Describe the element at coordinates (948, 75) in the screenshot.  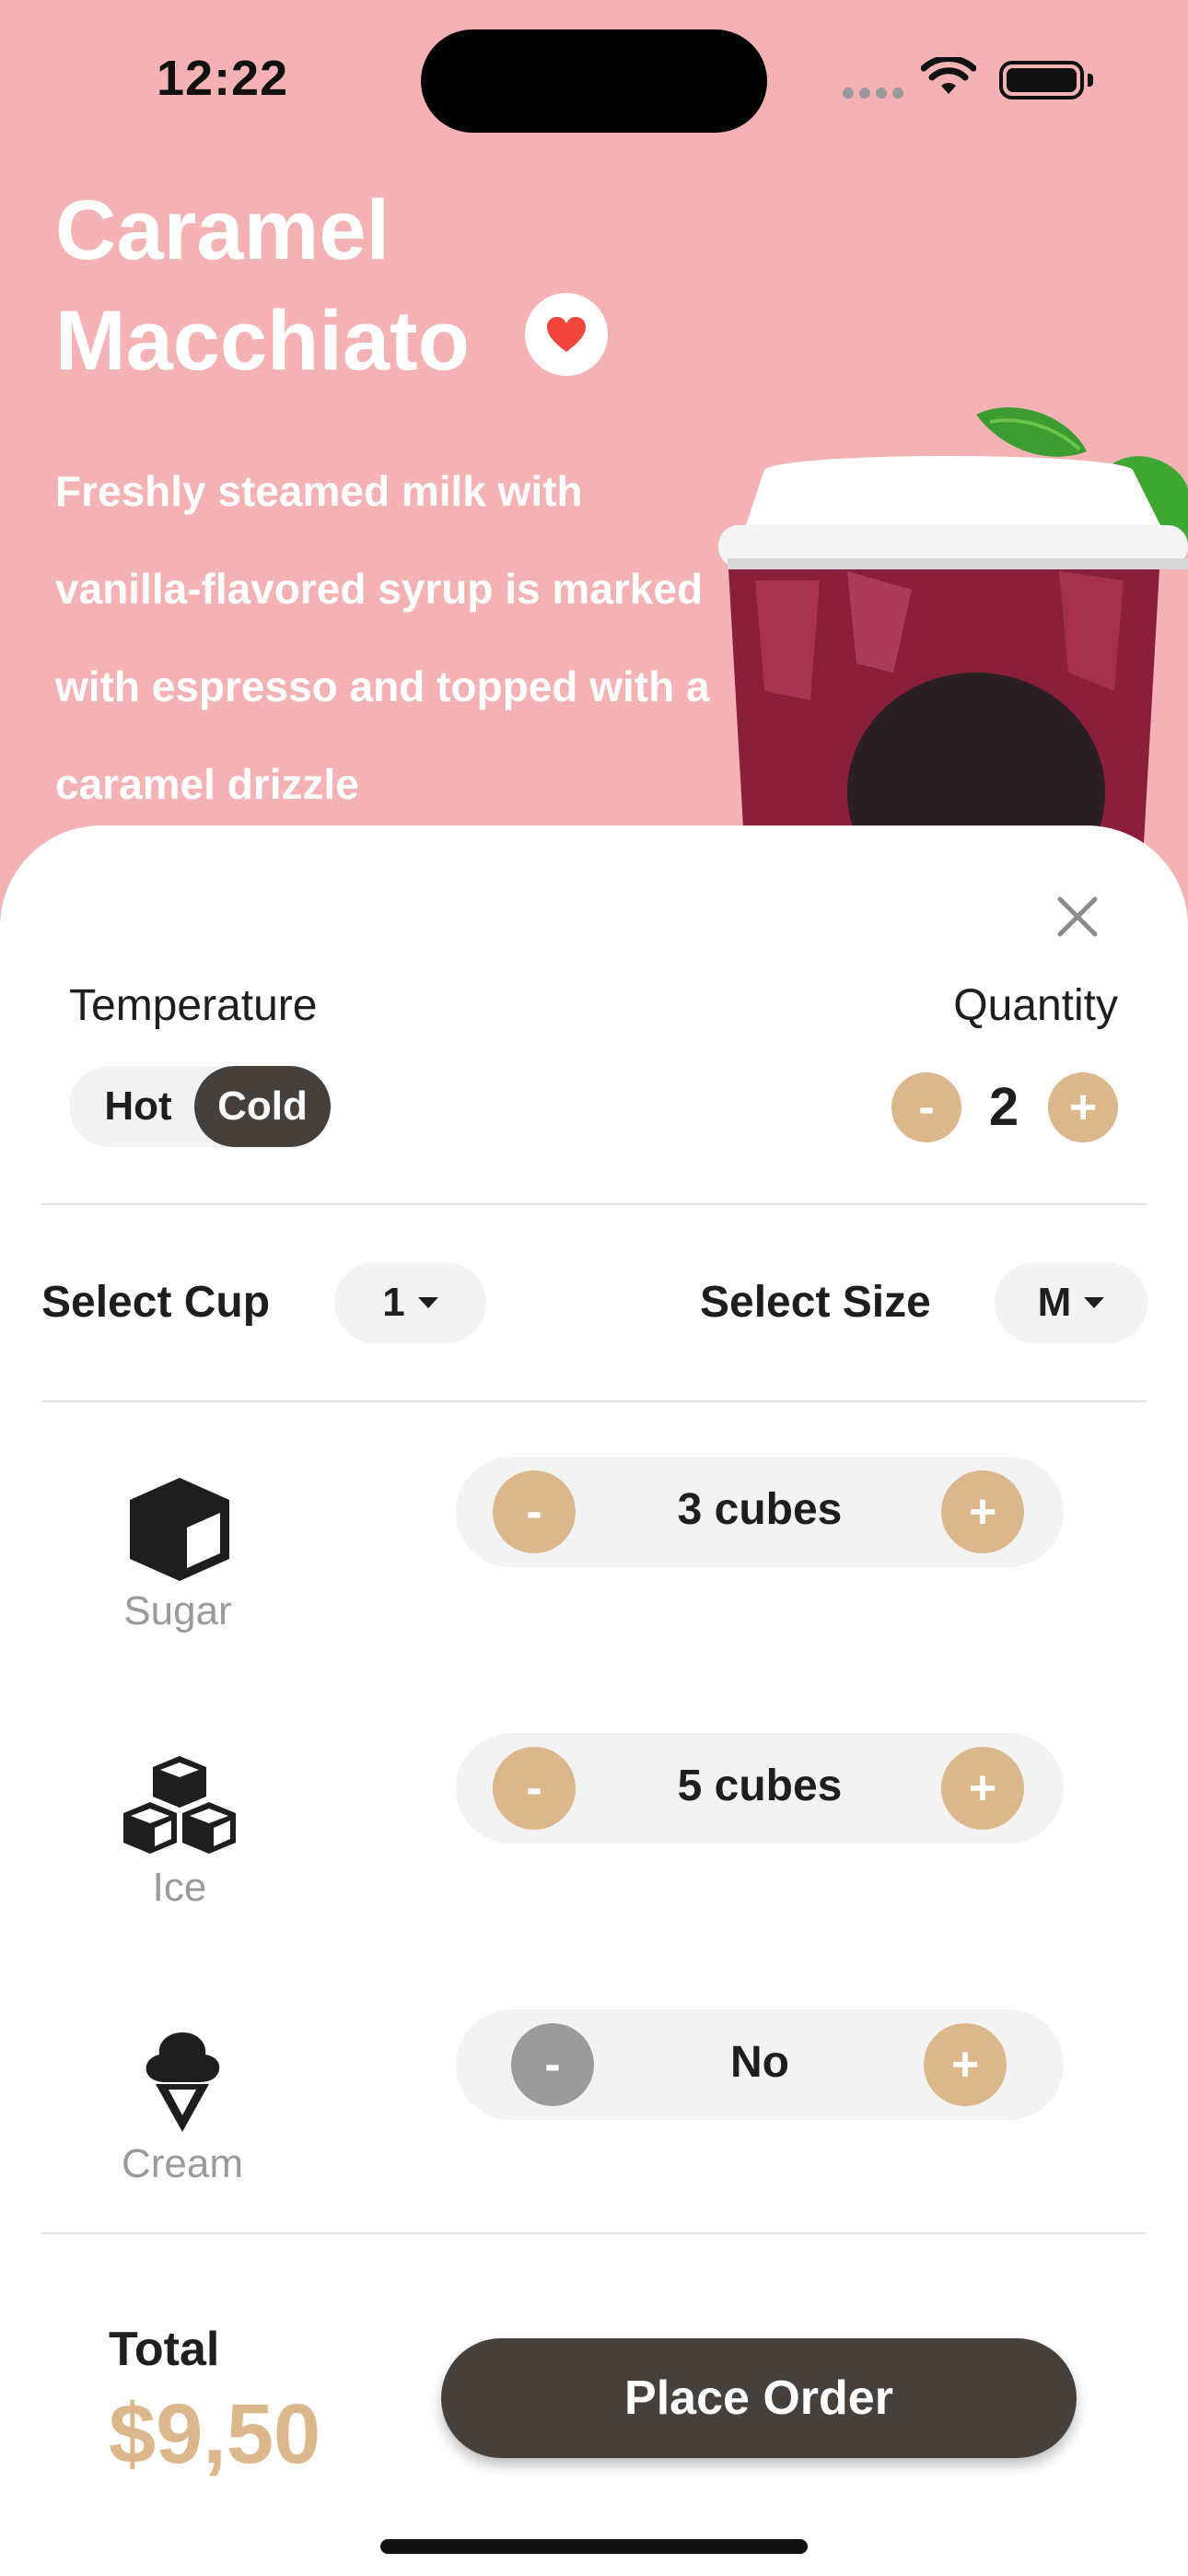
I see `wifi-icon` at that location.